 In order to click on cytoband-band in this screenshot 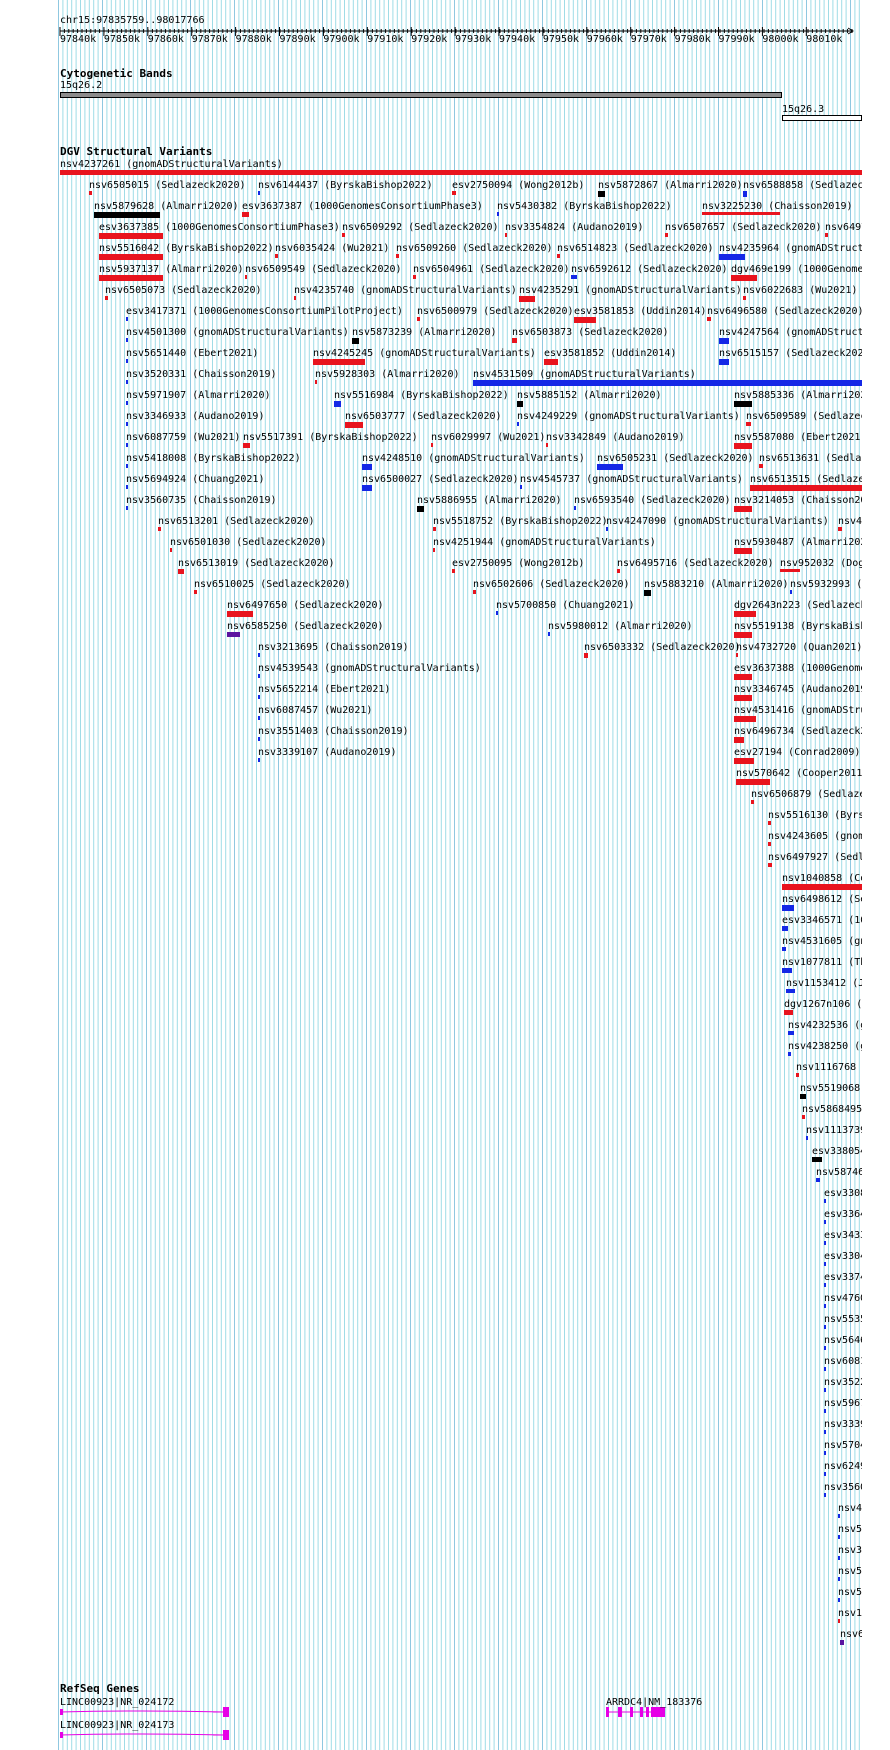, I will do `click(822, 118)`.